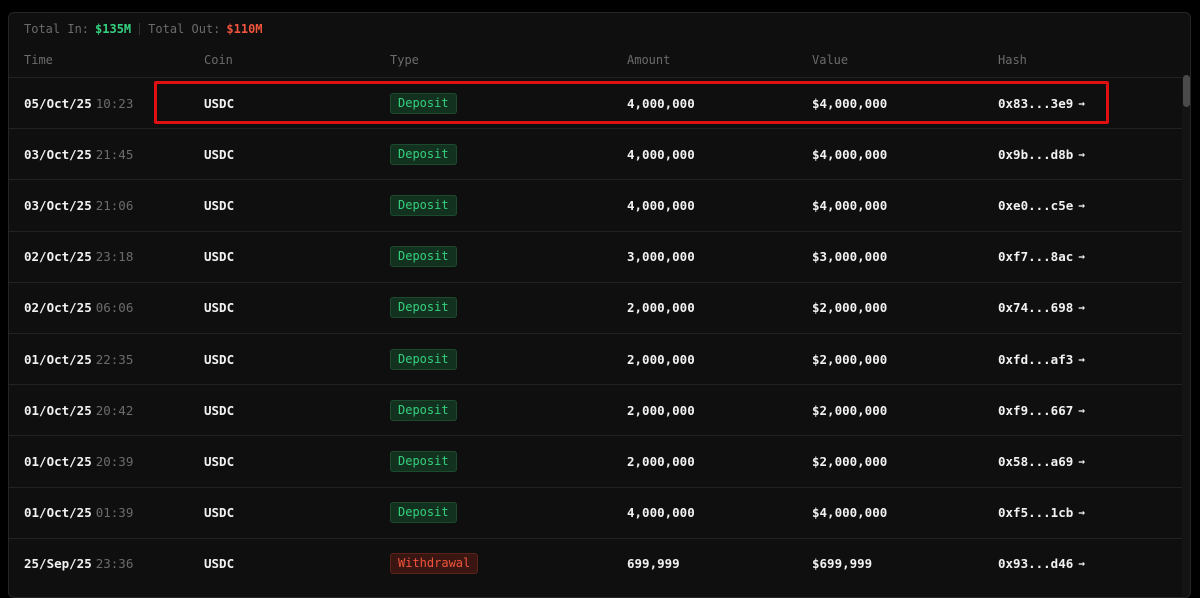 The image size is (1200, 598). I want to click on total-out-value: $110M, so click(244, 29).